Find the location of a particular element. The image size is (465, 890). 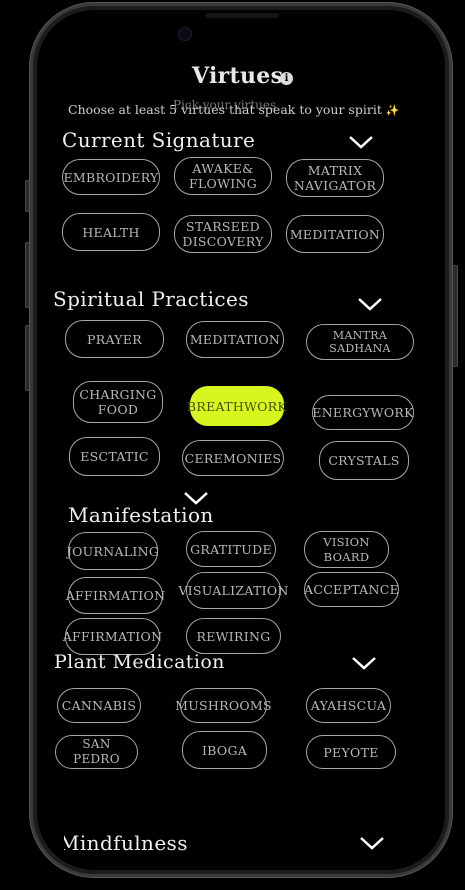

chip-mushrooms: MUSHROOMS is located at coordinates (223, 705).